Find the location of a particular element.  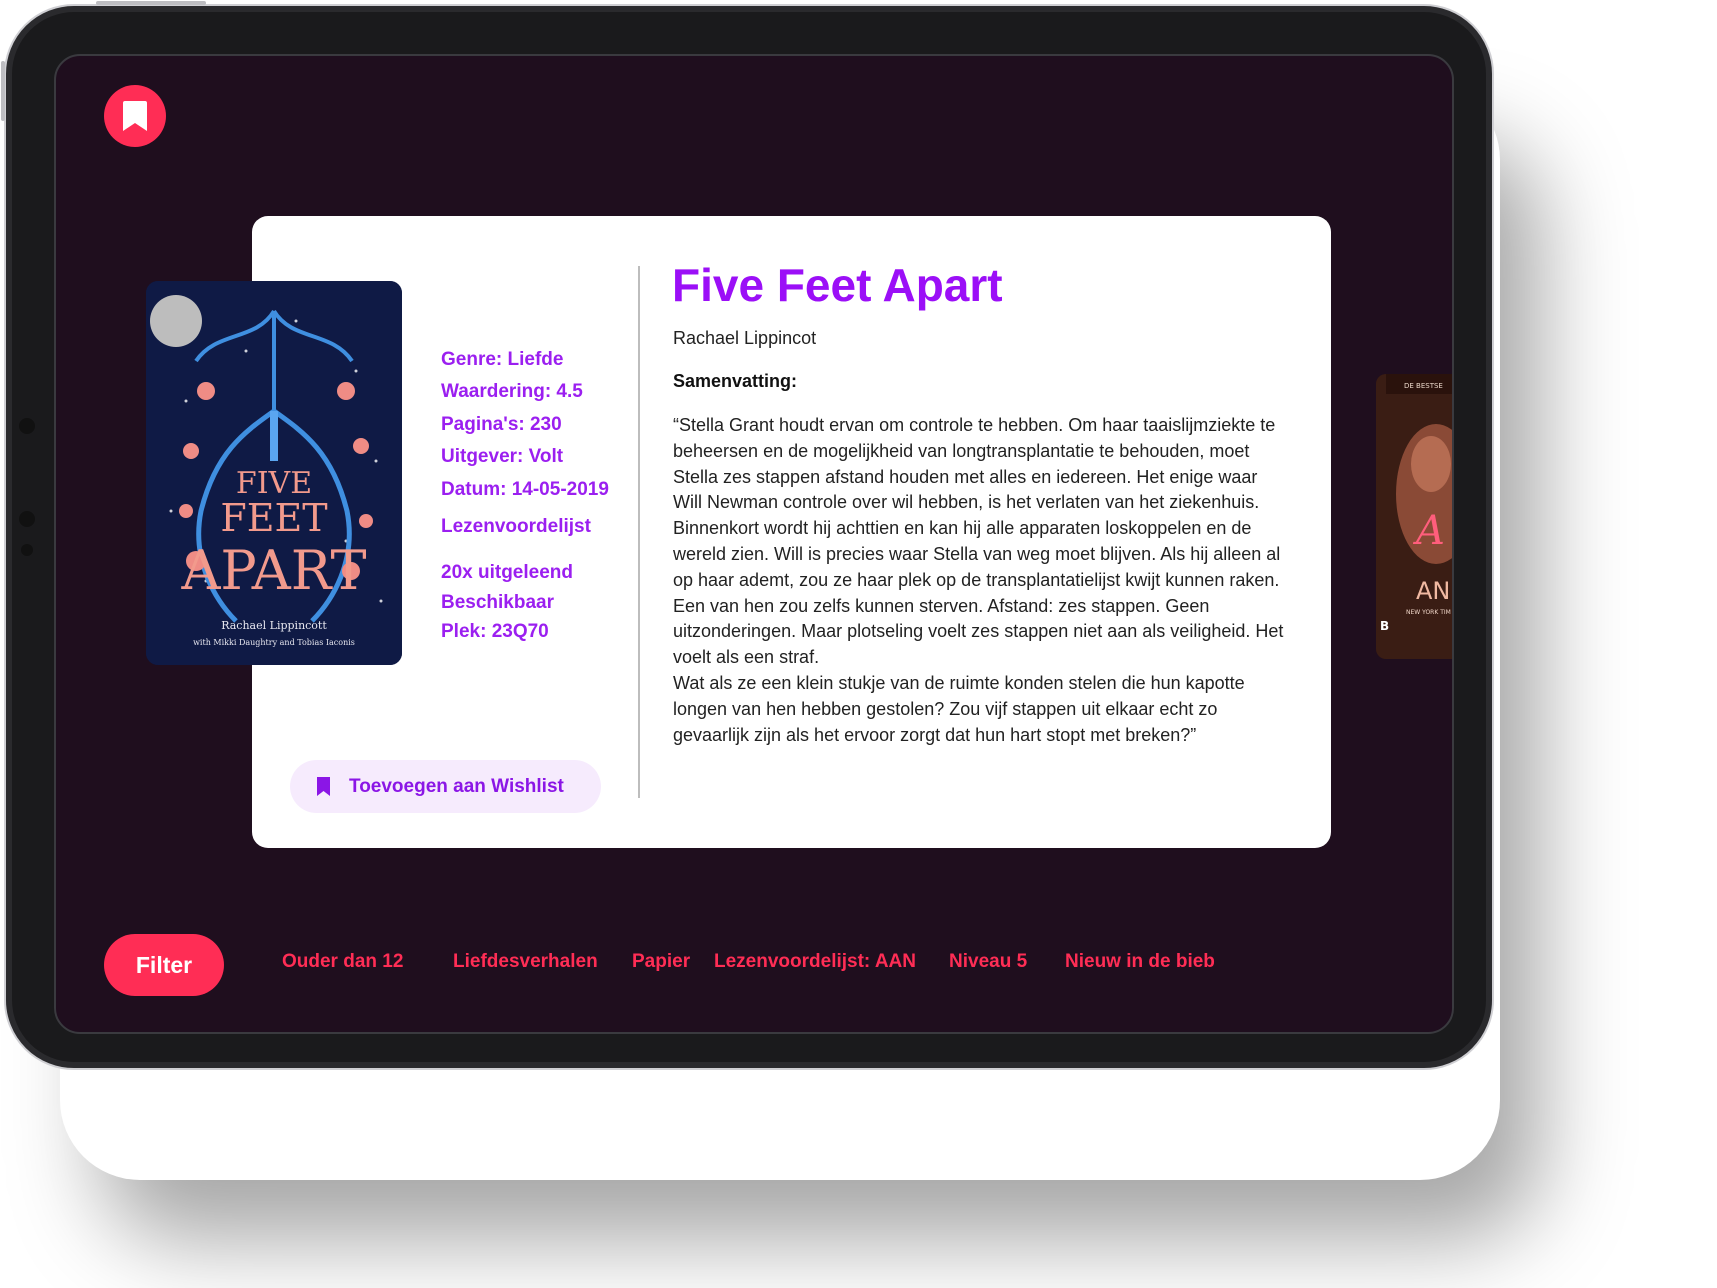

shelf-location: Plek: 23Q70 is located at coordinates (495, 631).